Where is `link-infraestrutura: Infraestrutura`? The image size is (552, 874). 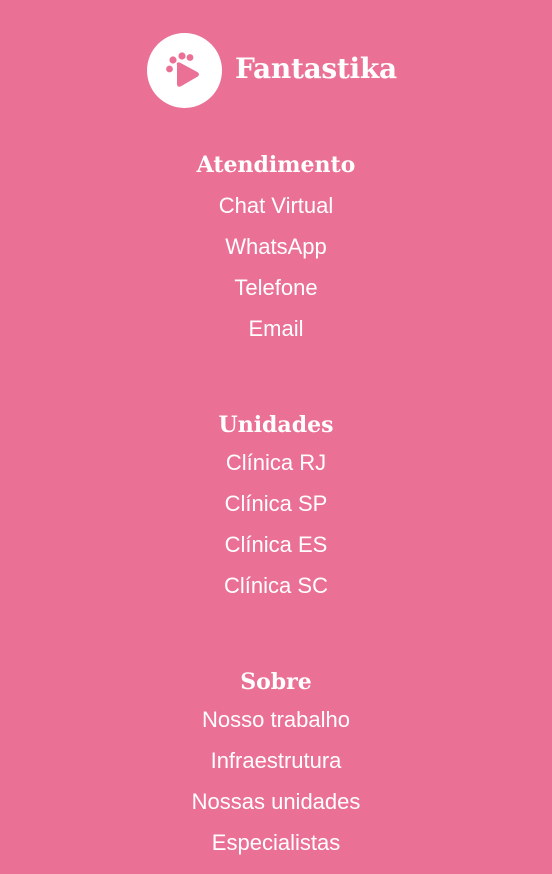
link-infraestrutura: Infraestrutura is located at coordinates (276, 760).